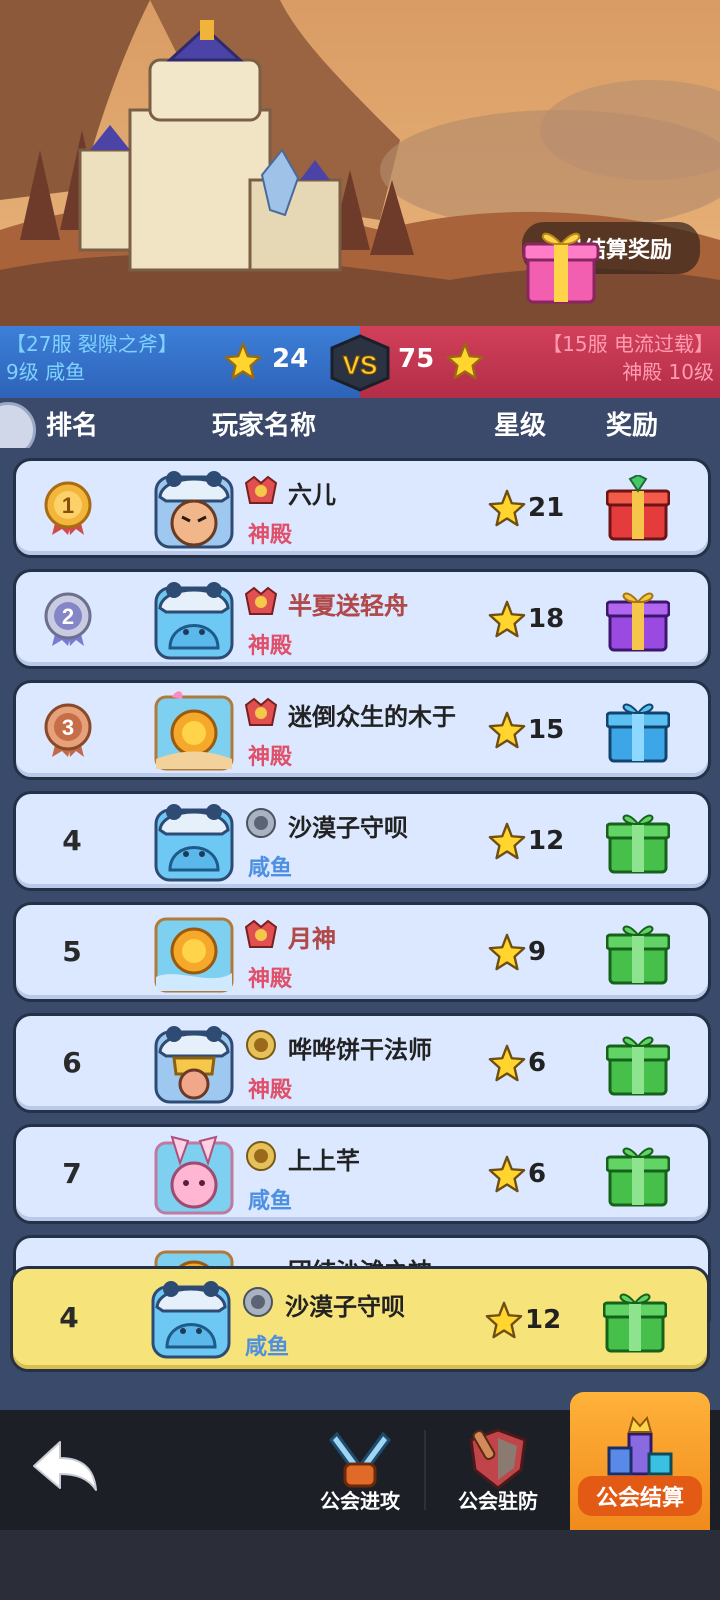 The image size is (720, 1600). I want to click on svg-text: 2, so click(68, 616).